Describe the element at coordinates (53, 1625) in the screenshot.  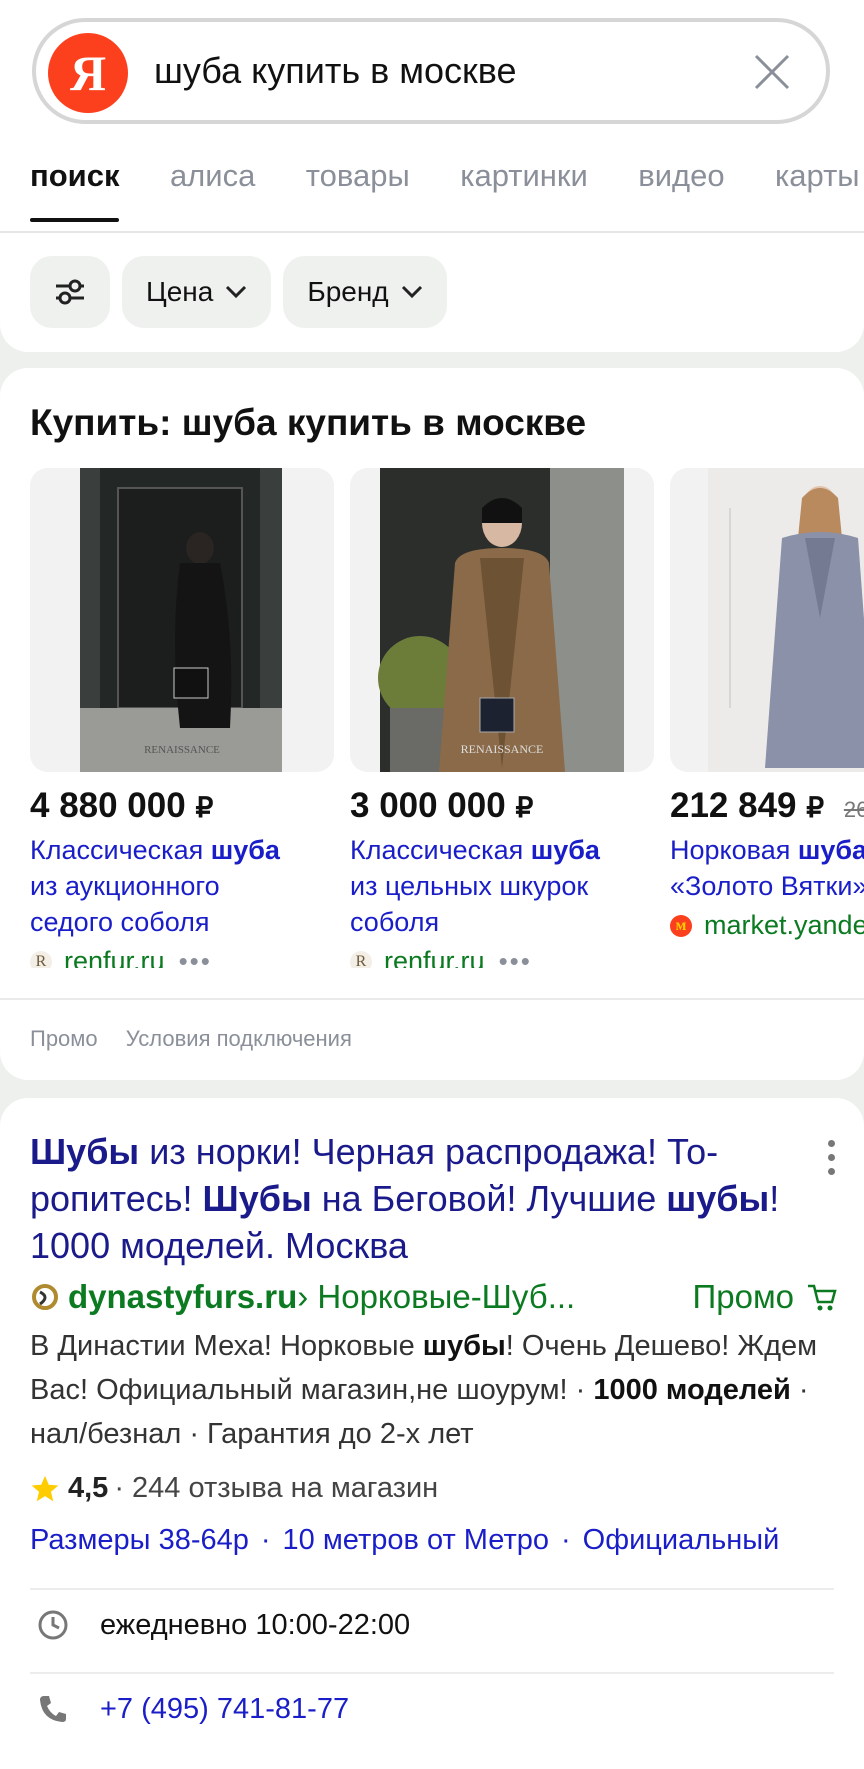
I see `clock-icon` at that location.